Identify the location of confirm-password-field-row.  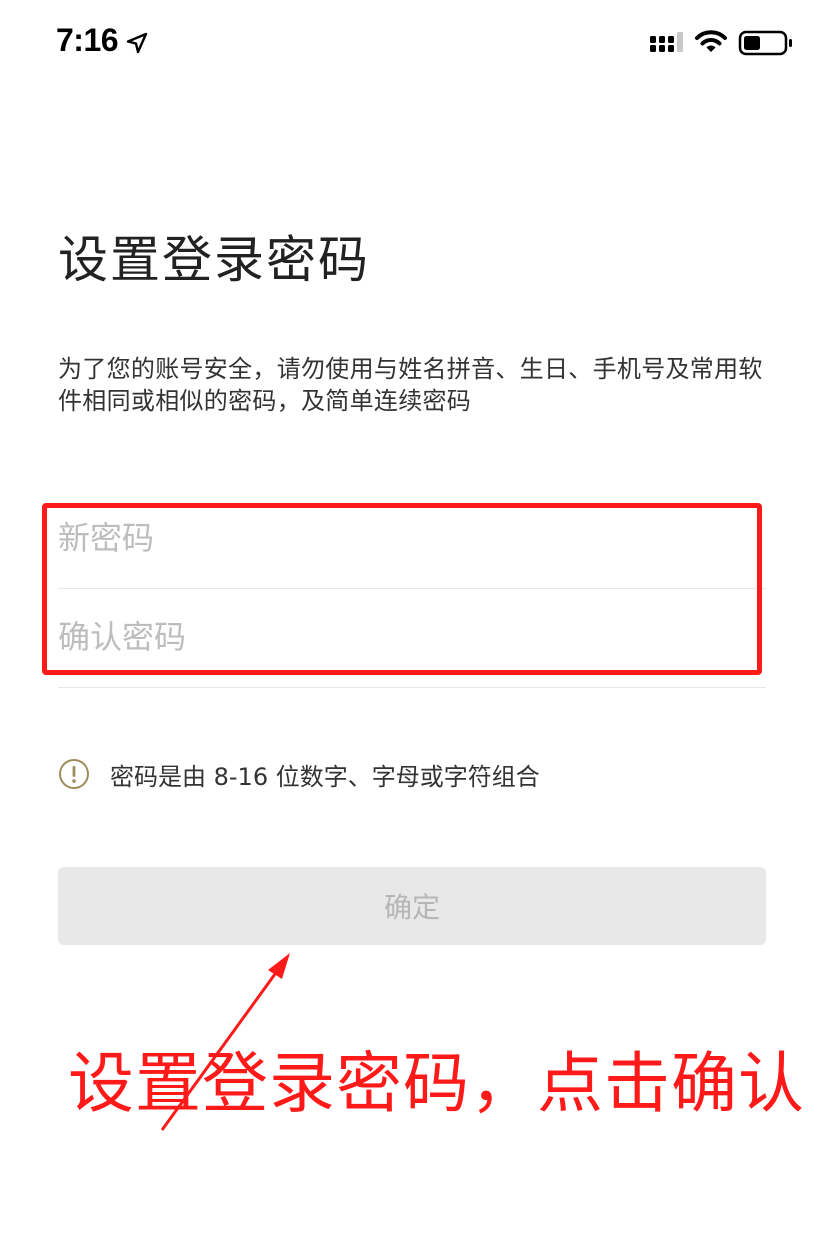
(412, 638).